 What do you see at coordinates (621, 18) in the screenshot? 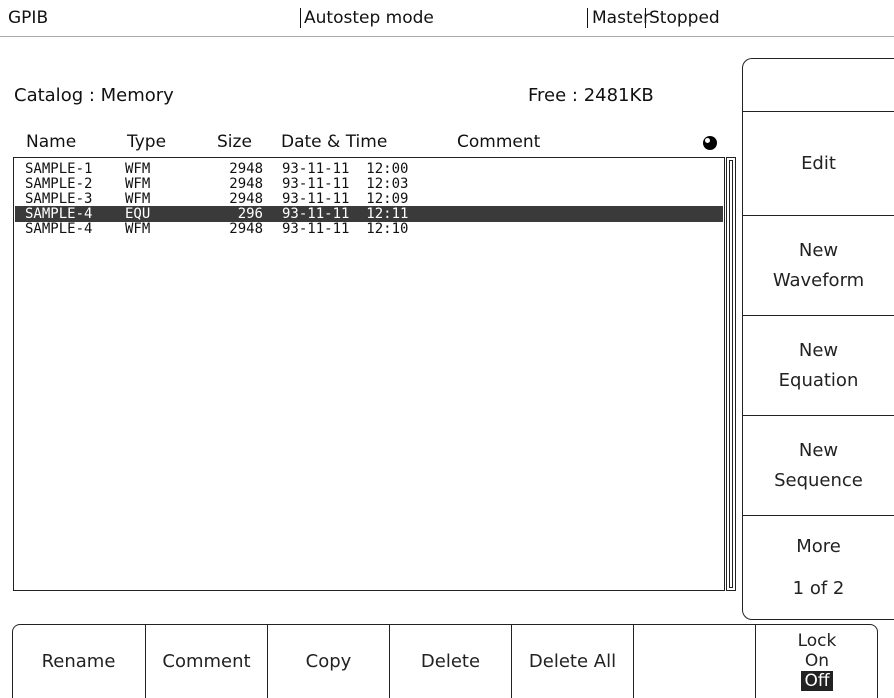
I see `status-role: Master` at bounding box center [621, 18].